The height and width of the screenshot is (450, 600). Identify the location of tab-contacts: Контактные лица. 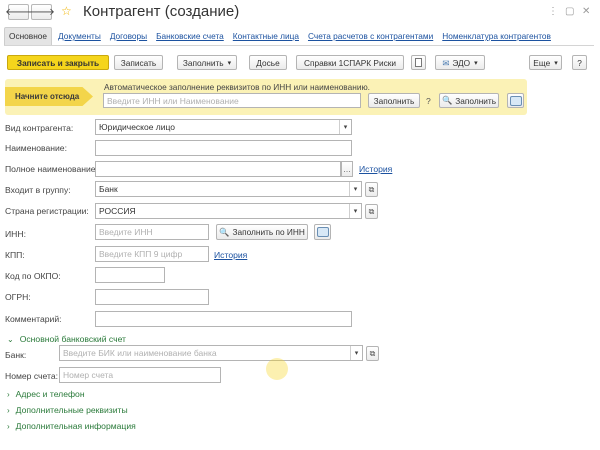
(266, 36).